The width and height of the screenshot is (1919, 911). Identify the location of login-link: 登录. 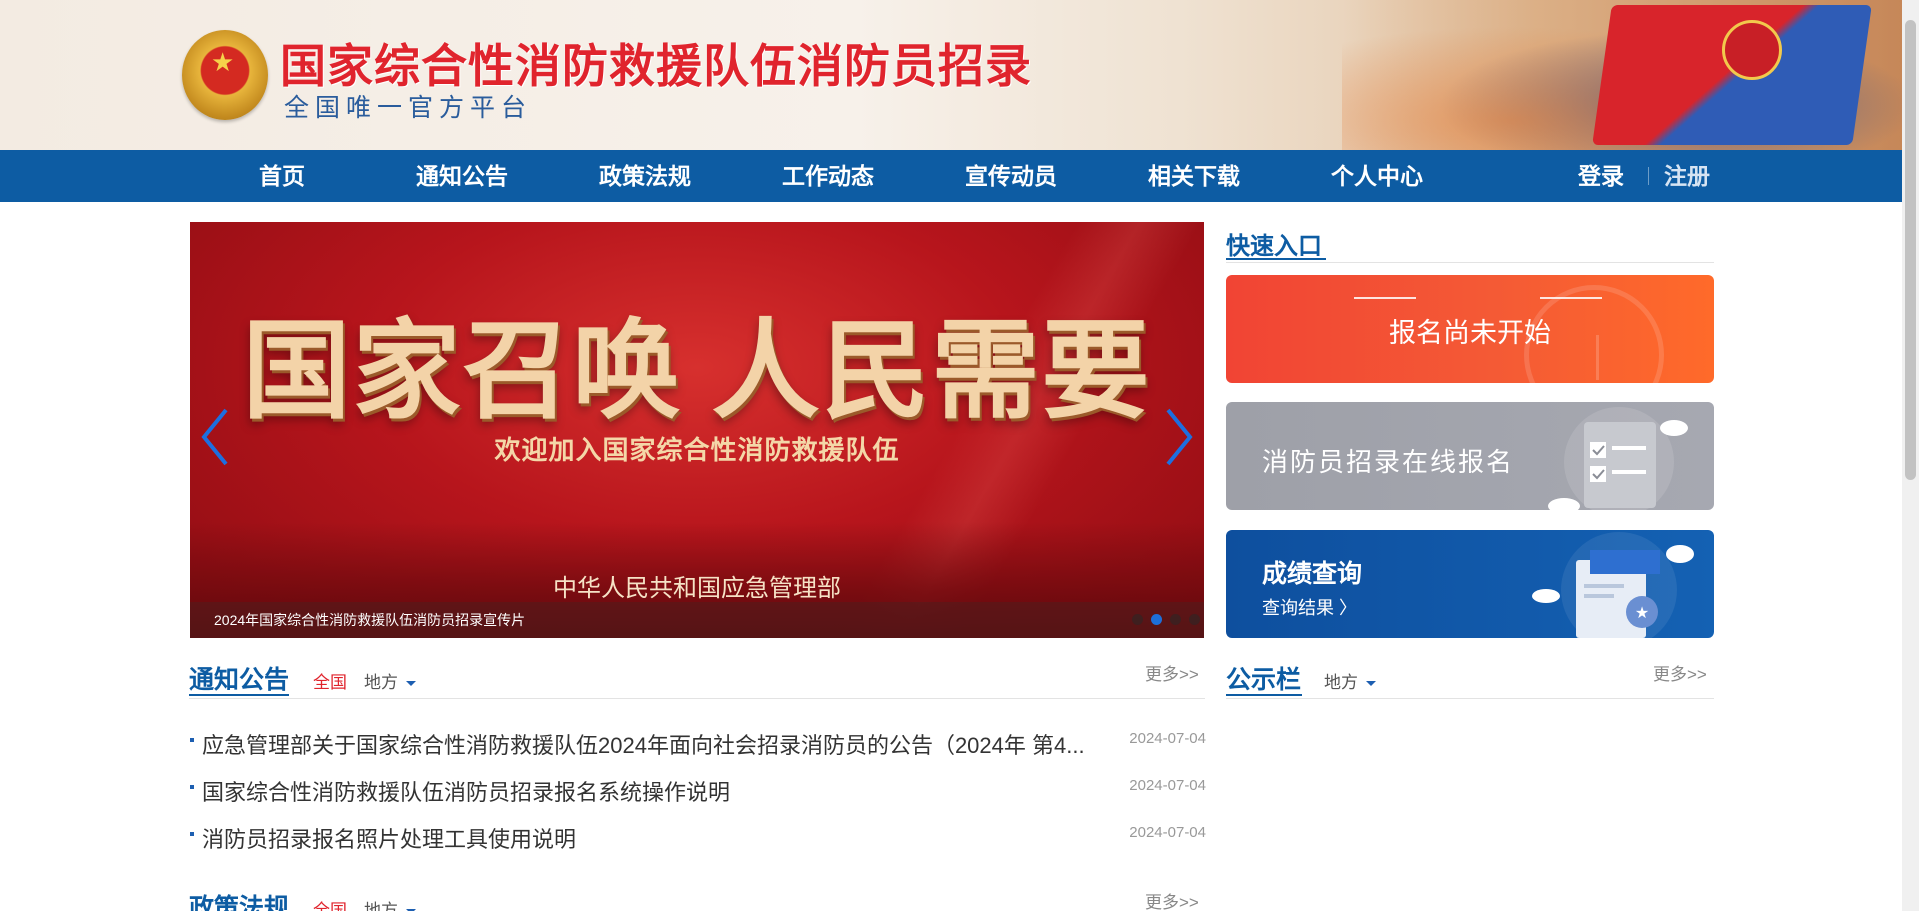
(1601, 176).